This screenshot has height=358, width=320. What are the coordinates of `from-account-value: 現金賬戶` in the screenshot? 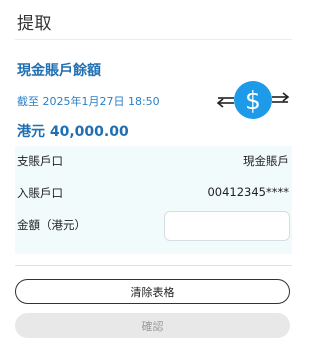 It's located at (266, 161).